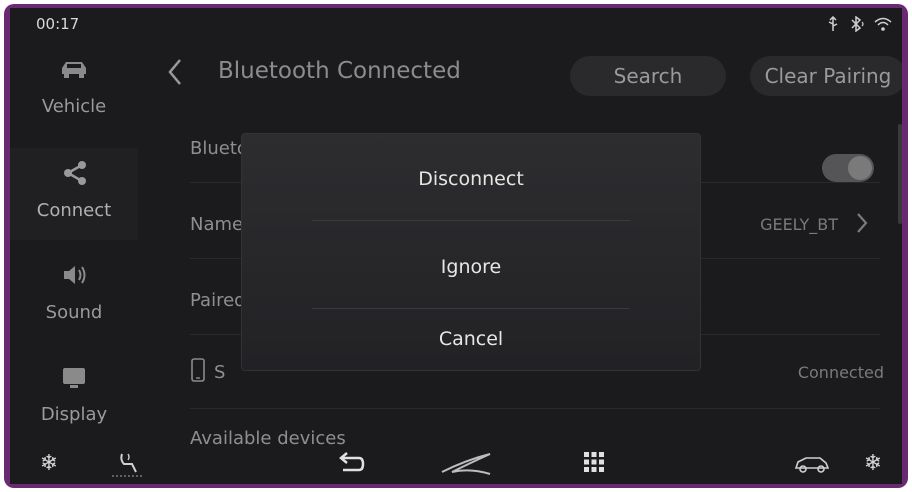  Describe the element at coordinates (74, 296) in the screenshot. I see `sidebar-item-sound: Sound` at that location.